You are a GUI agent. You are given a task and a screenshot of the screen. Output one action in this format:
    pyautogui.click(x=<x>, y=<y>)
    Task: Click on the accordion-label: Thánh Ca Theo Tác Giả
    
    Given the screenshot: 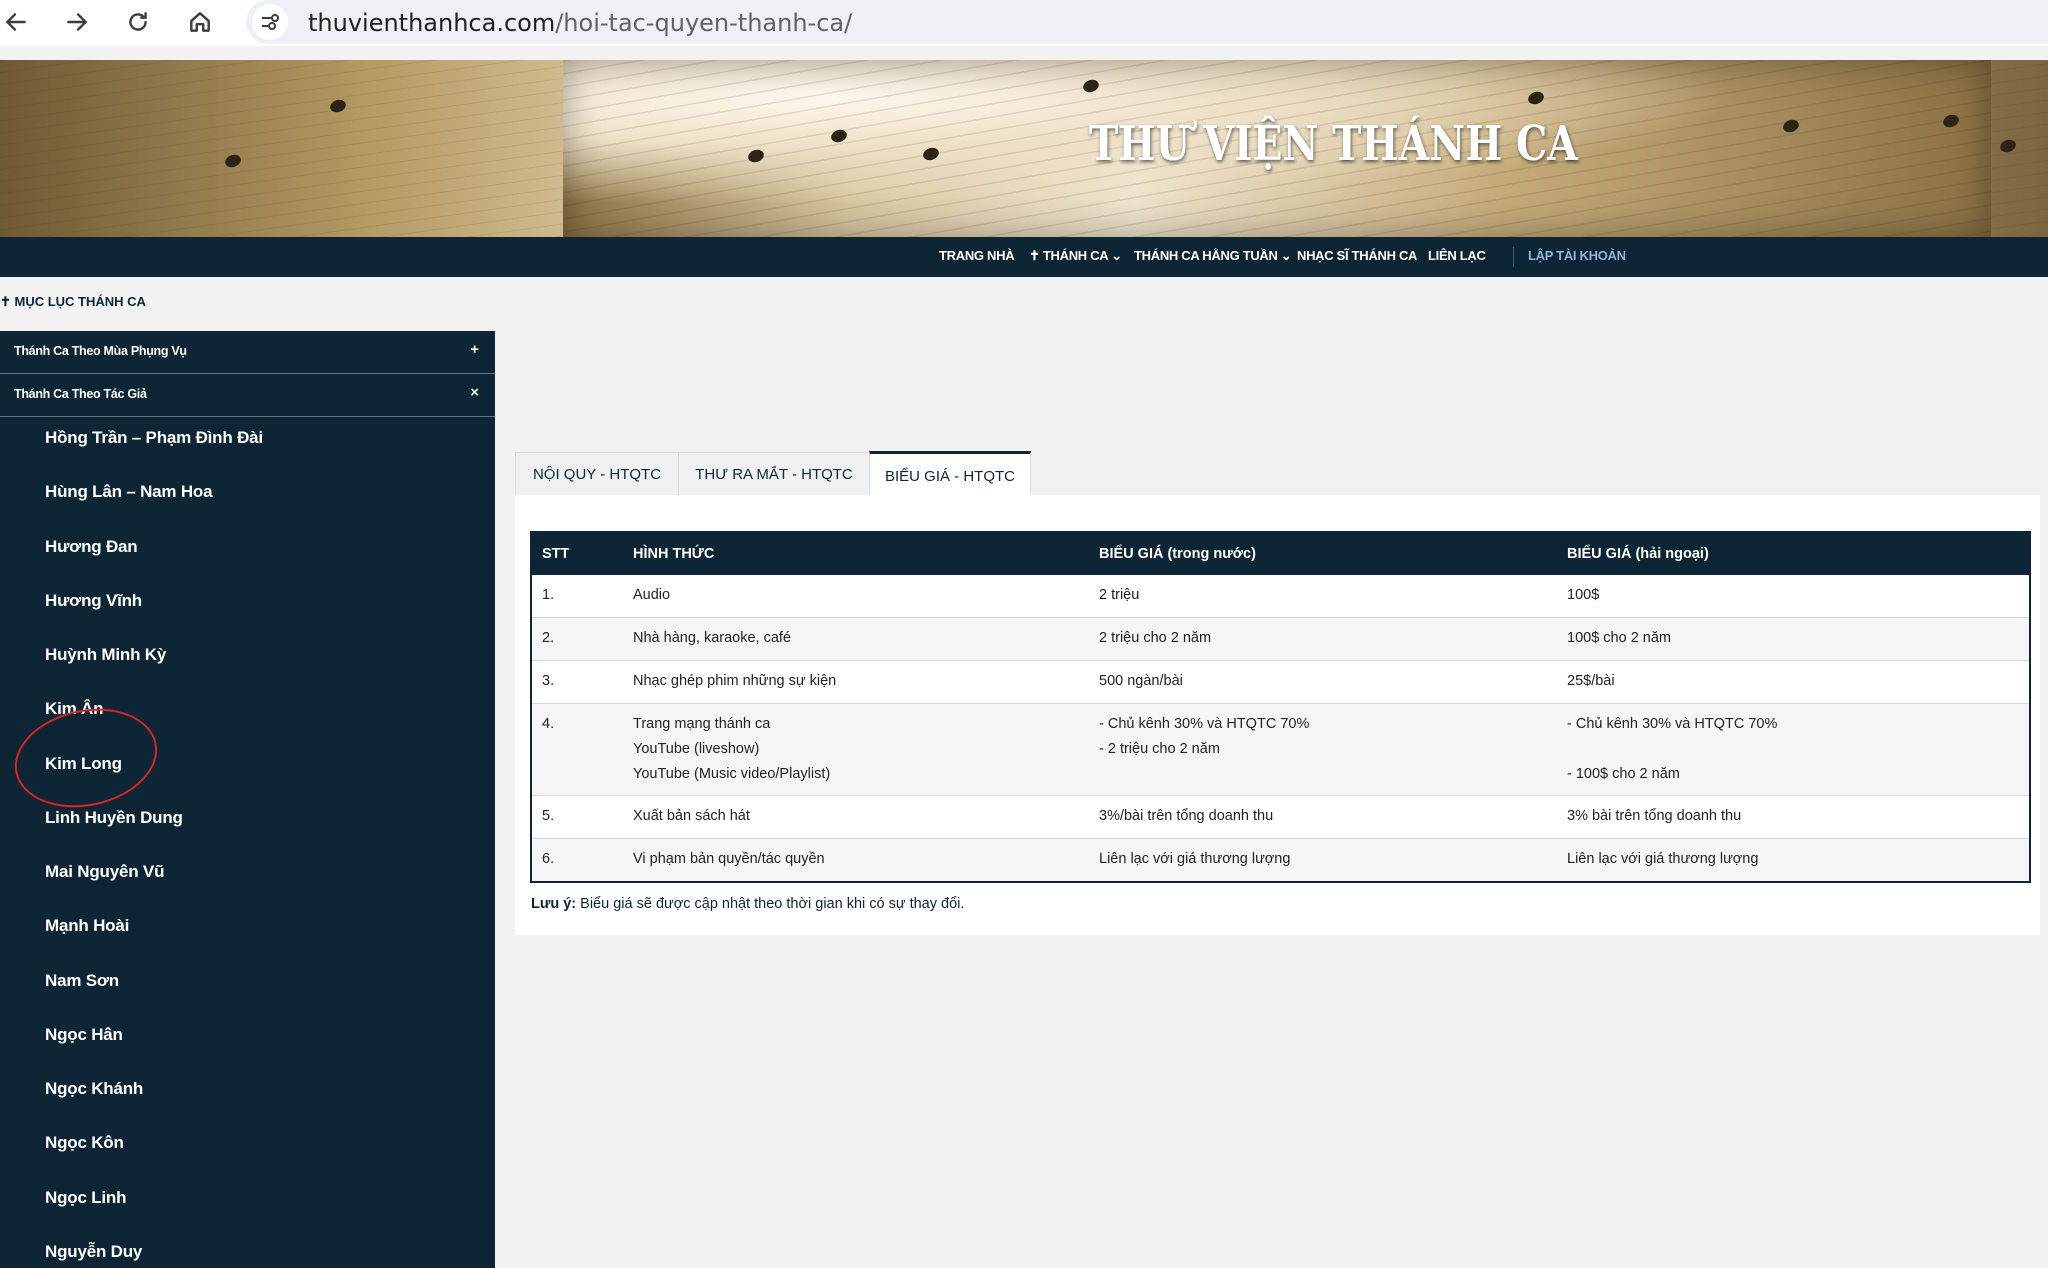 What is the action you would take?
    pyautogui.click(x=80, y=394)
    